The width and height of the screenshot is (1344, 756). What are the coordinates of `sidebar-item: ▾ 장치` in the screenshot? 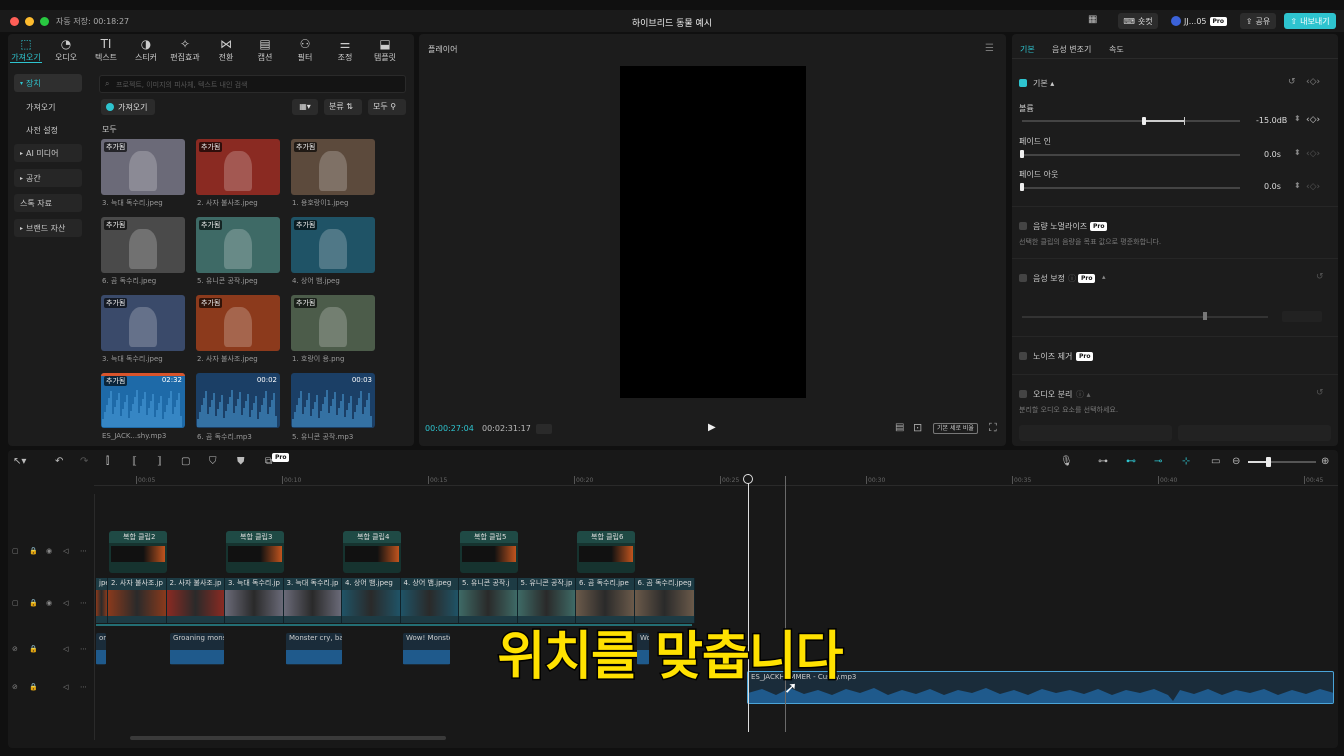 It's located at (48, 83).